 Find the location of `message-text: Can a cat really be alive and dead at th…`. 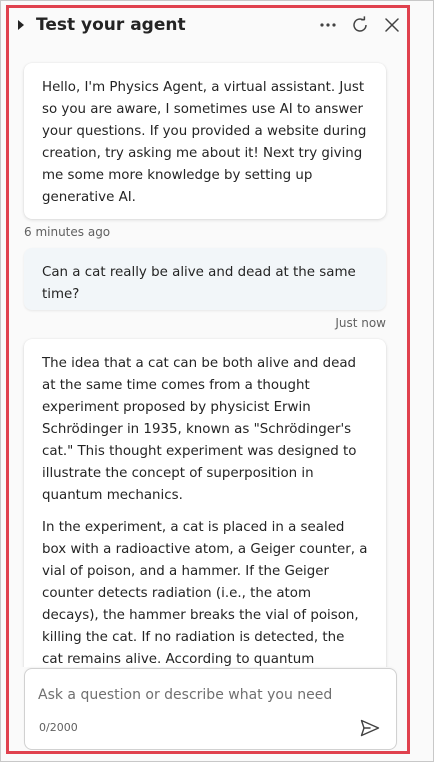

message-text: Can a cat really be alive and dead at th… is located at coordinates (199, 283).